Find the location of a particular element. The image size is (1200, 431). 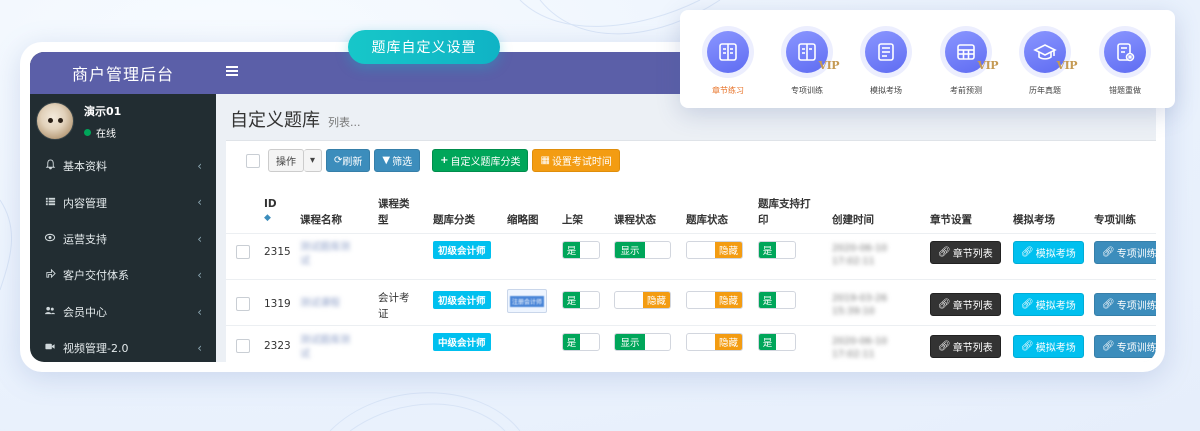

sidebar-item-members: 会员中心 ‹ is located at coordinates (123, 312).